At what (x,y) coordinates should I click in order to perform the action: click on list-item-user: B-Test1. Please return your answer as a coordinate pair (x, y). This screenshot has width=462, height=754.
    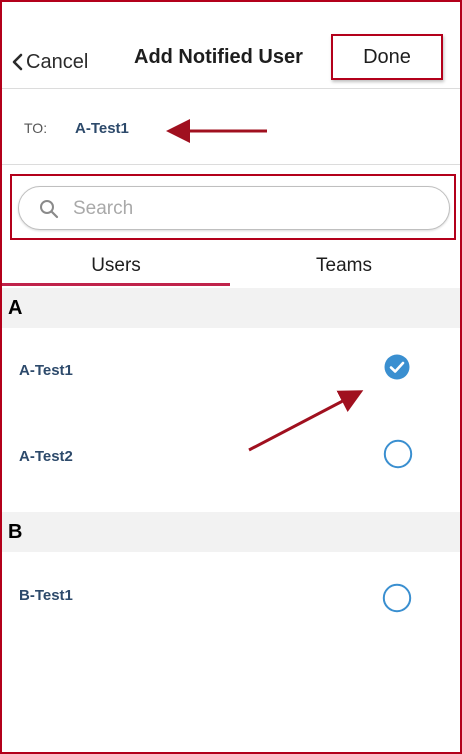
    Looking at the image, I should click on (231, 595).